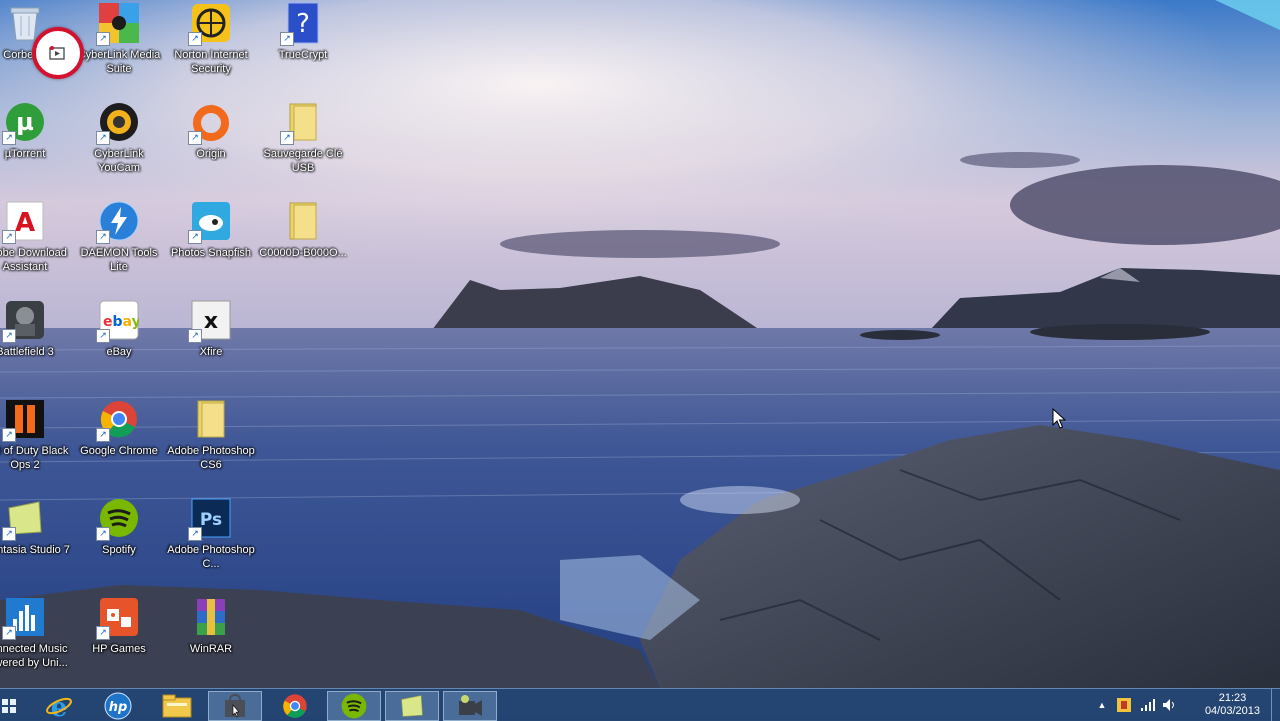 The image size is (1280, 721). Describe the element at coordinates (1232, 711) in the screenshot. I see `clock-date: 04/03/2013` at that location.